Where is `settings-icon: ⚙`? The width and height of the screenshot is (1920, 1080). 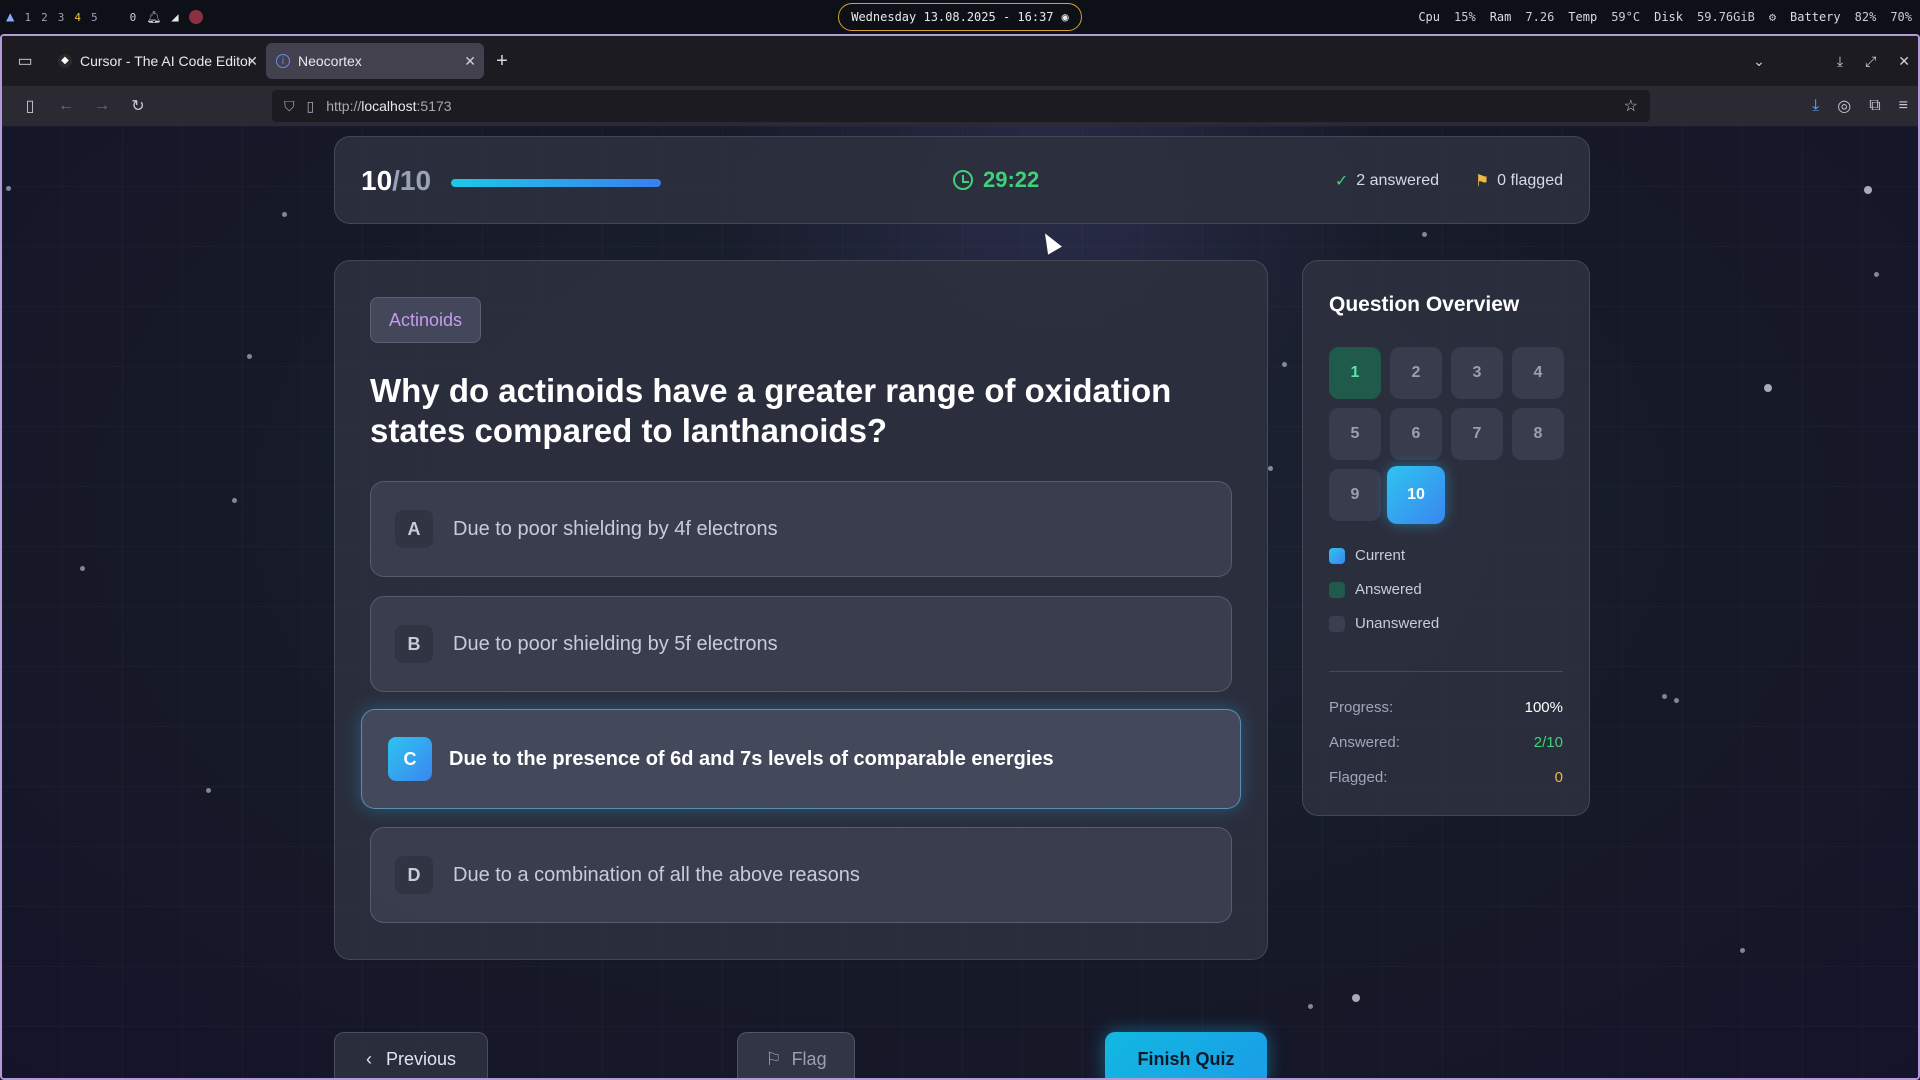
settings-icon: ⚙ is located at coordinates (1772, 17).